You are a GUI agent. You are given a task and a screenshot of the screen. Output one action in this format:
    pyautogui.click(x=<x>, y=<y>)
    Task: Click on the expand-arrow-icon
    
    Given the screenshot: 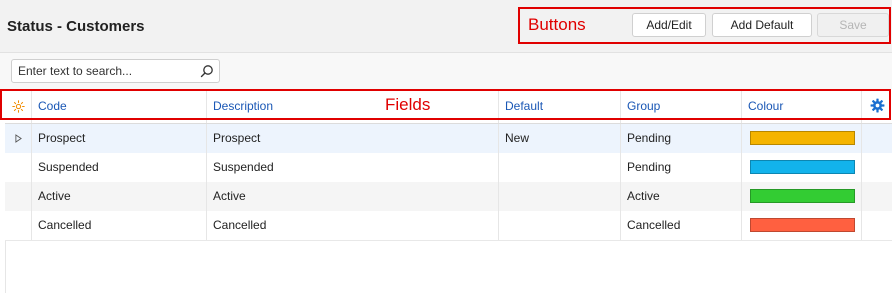 What is the action you would take?
    pyautogui.click(x=18, y=138)
    